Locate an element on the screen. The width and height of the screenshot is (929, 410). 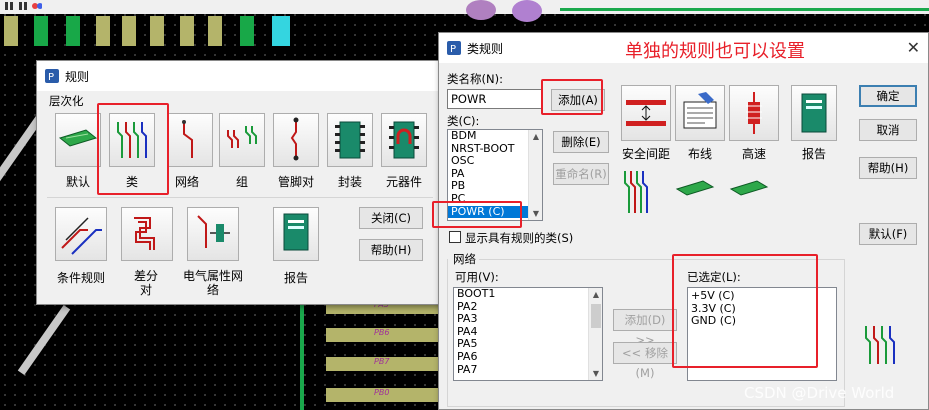
watermark: CSDN @Drive World is located at coordinates (819, 393).